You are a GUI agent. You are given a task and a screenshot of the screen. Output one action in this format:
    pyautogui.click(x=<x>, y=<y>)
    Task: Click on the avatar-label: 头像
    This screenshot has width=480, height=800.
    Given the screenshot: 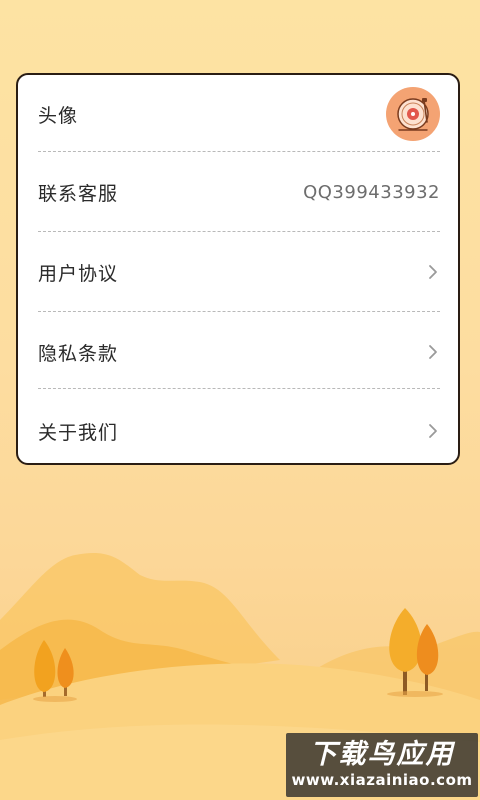 What is the action you would take?
    pyautogui.click(x=58, y=115)
    